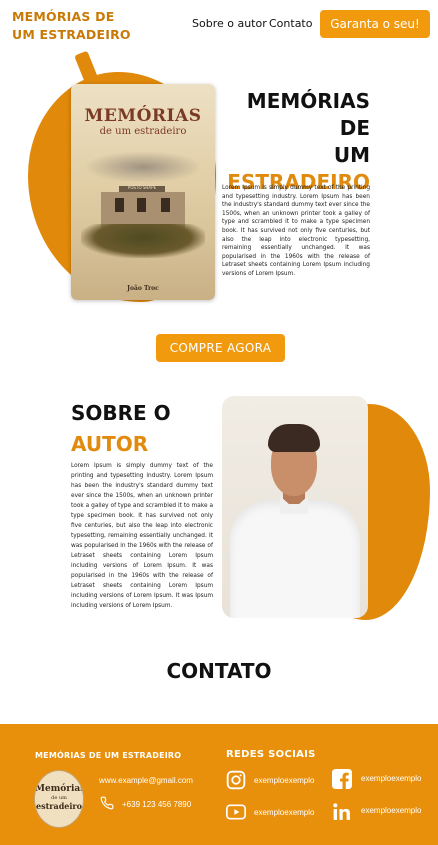 The width and height of the screenshot is (438, 845). Describe the element at coordinates (146, 780) in the screenshot. I see `footer-email-link: www.example@gmail.com` at that location.